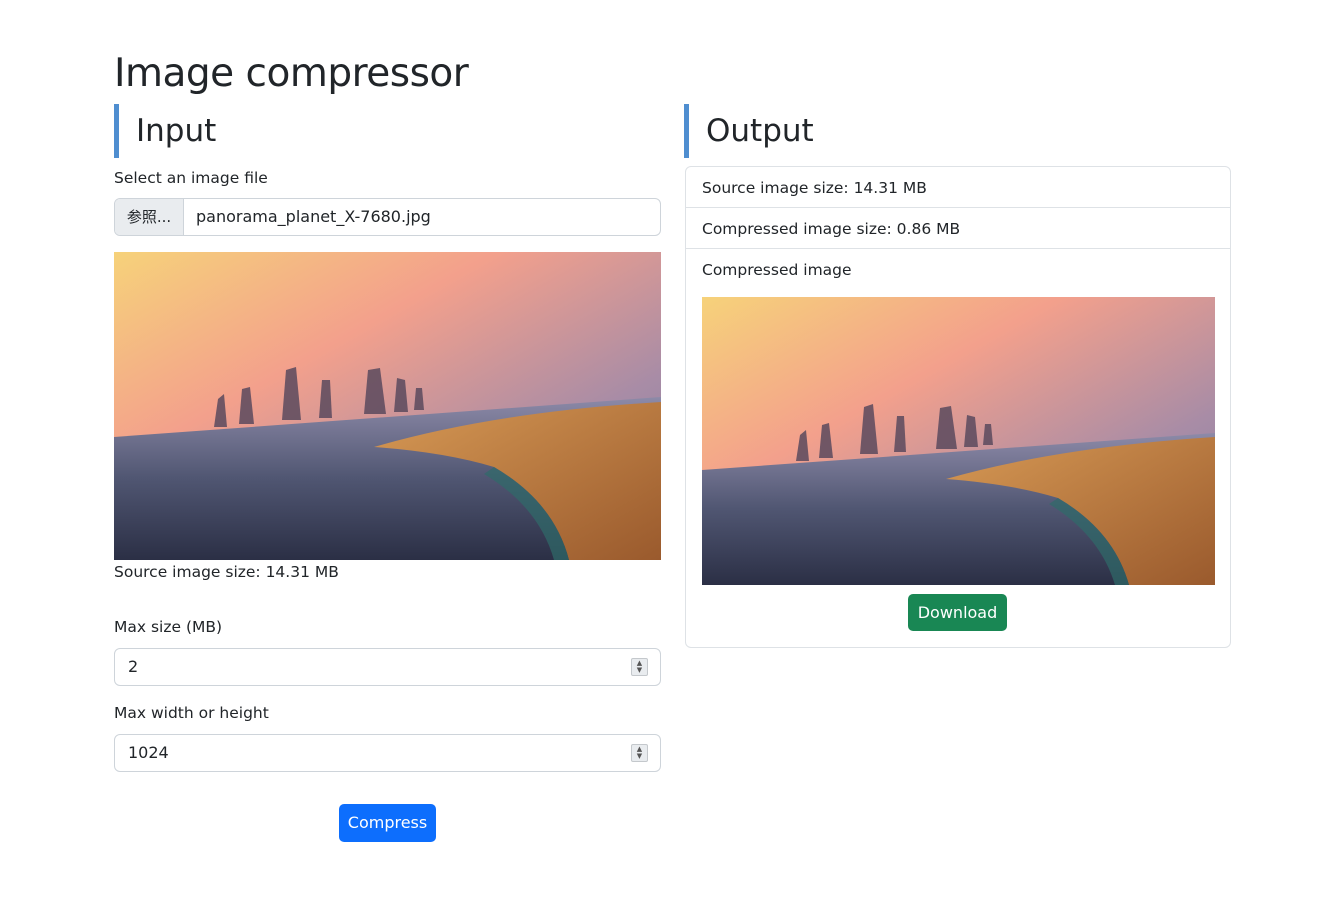  Describe the element at coordinates (387, 823) in the screenshot. I see `compress-button: Compress` at that location.